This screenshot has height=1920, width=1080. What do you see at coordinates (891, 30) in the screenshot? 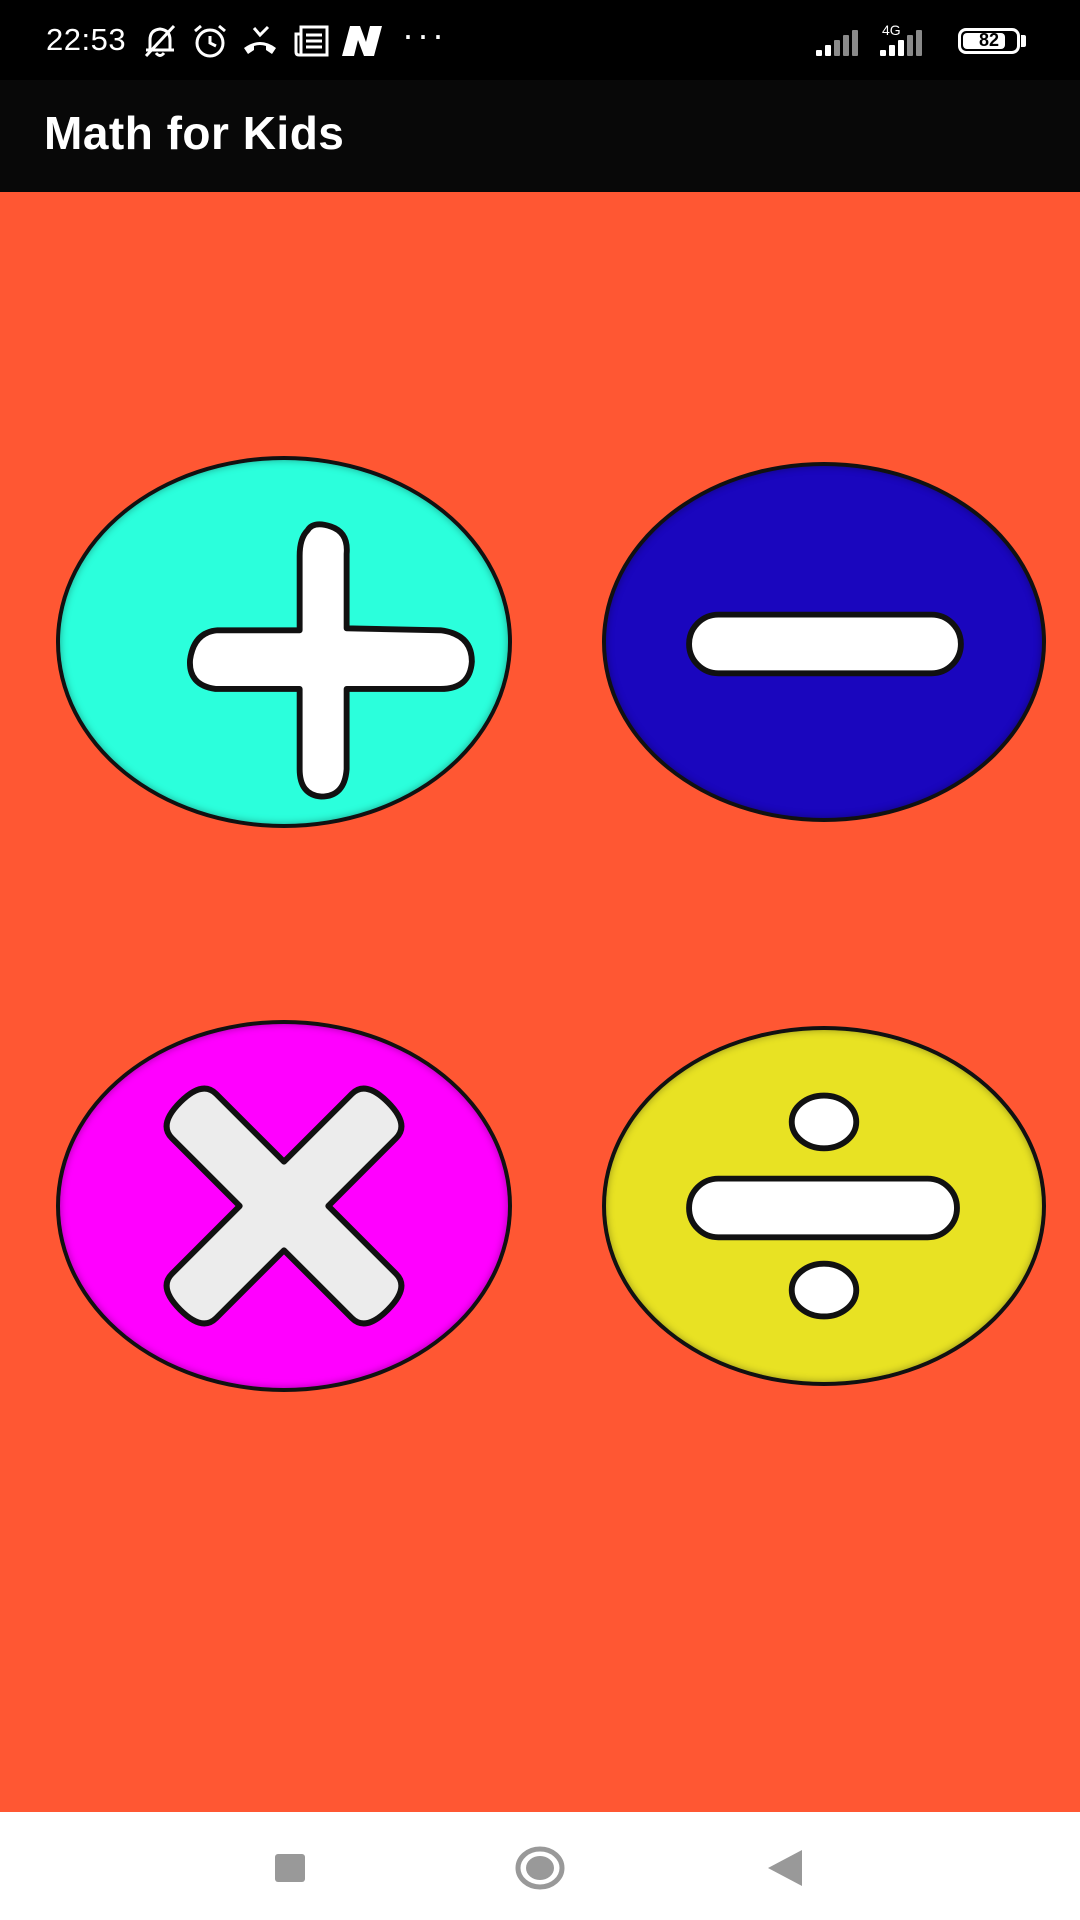
I see `network-type: 4G` at bounding box center [891, 30].